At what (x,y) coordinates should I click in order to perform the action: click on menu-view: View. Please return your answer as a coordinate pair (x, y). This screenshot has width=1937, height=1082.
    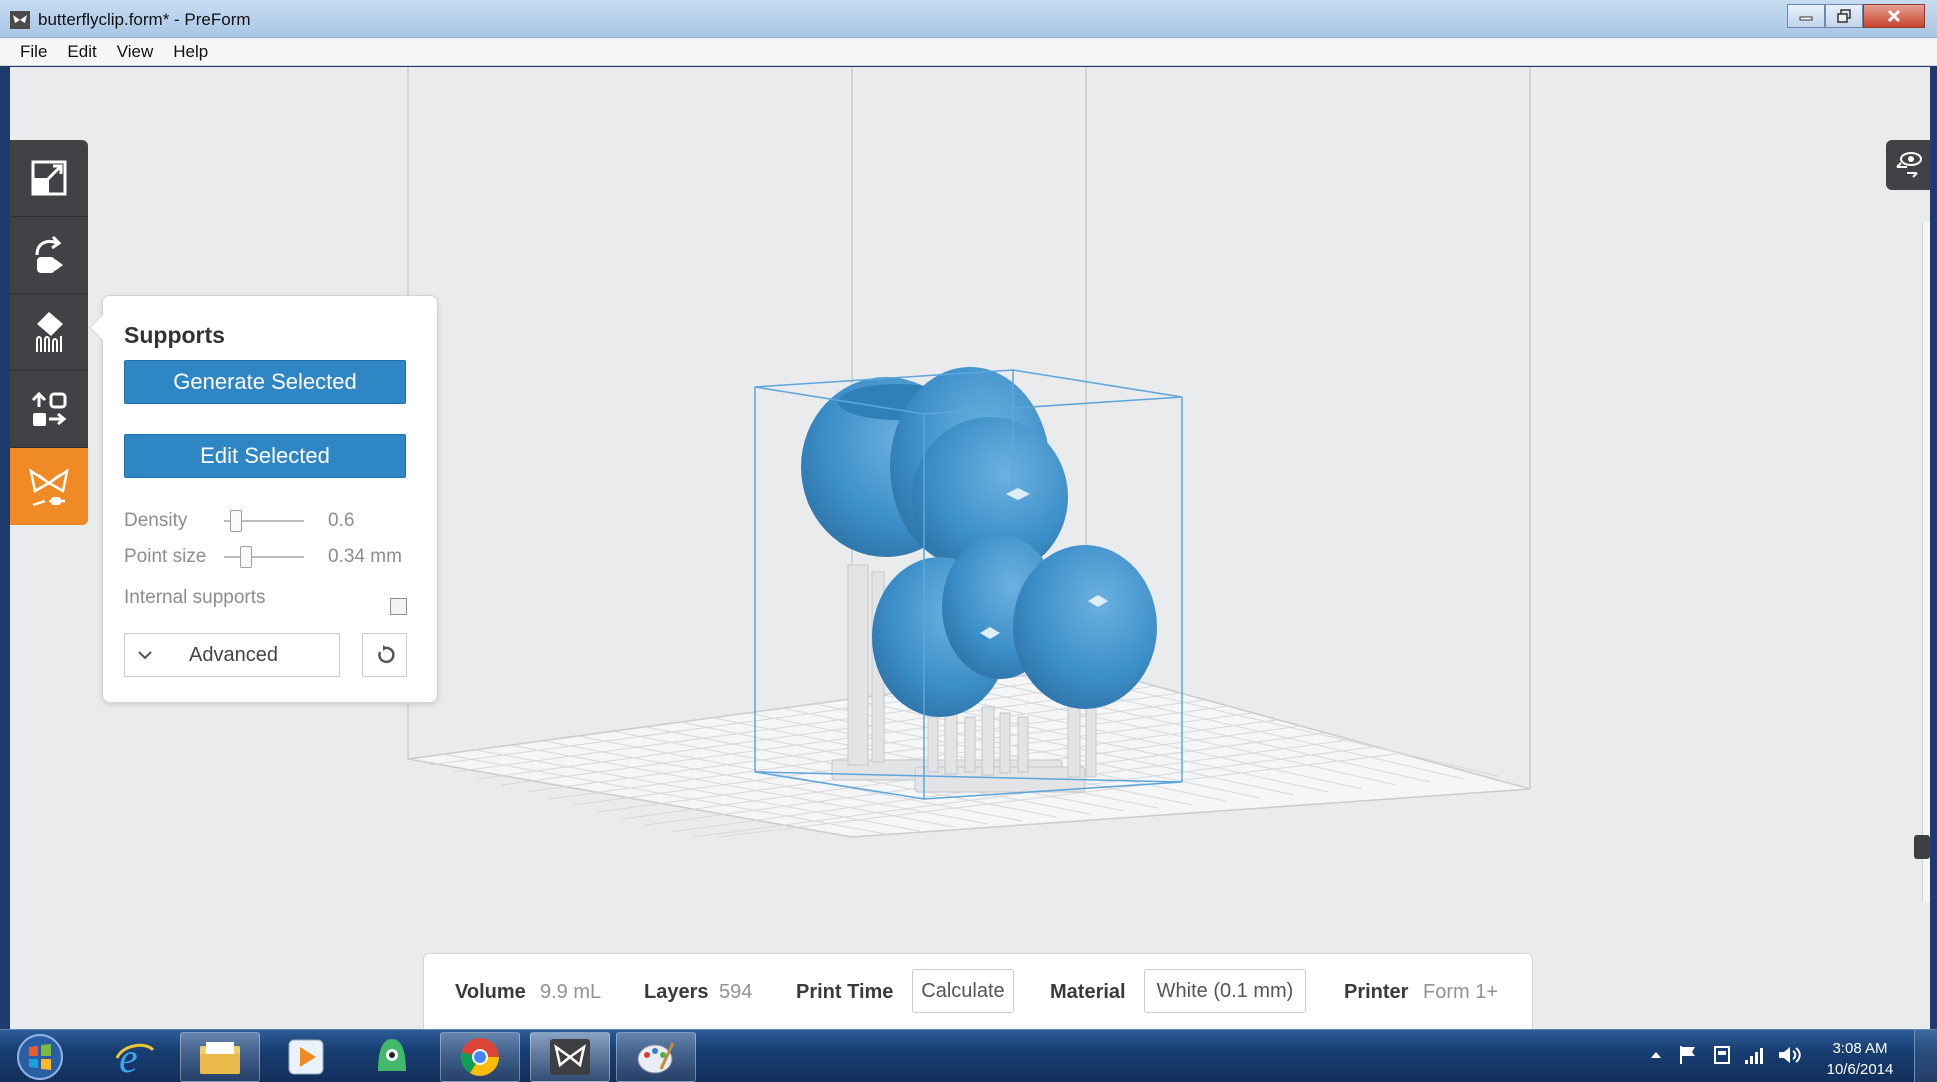
    Looking at the image, I should click on (135, 52).